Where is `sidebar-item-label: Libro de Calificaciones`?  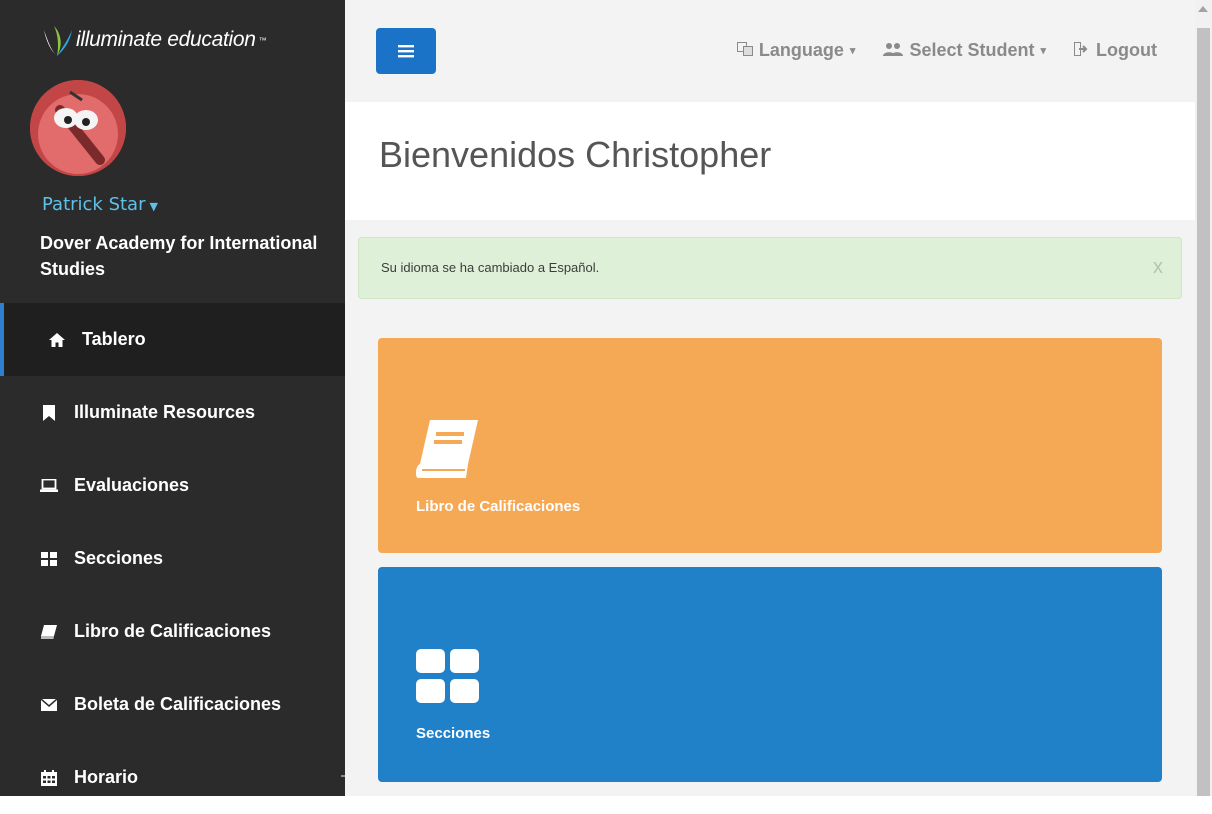 sidebar-item-label: Libro de Calificaciones is located at coordinates (173, 631).